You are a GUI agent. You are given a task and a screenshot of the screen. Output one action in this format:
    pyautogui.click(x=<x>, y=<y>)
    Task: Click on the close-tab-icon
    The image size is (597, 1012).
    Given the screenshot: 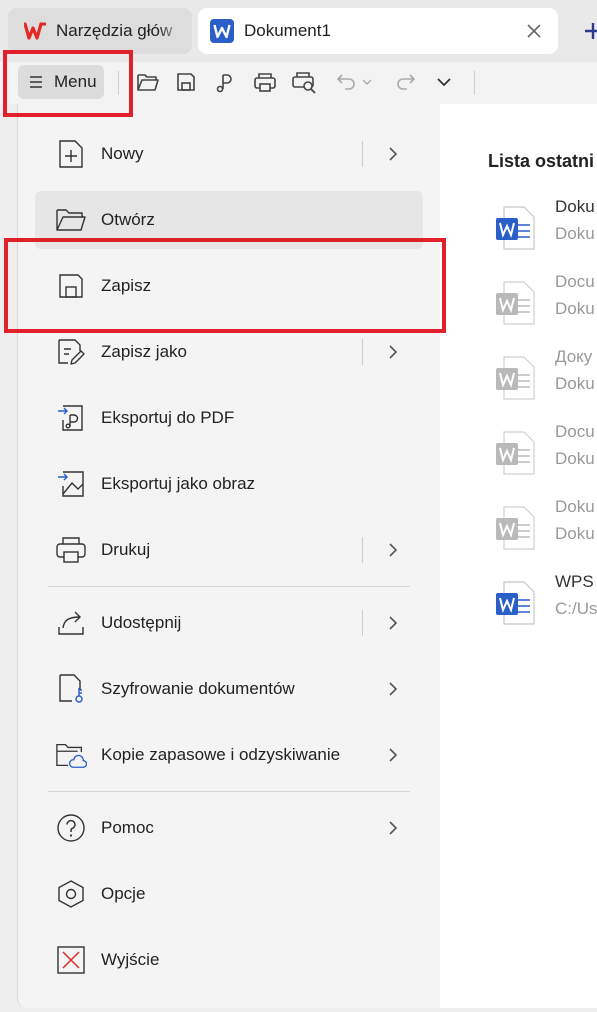 What is the action you would take?
    pyautogui.click(x=534, y=31)
    